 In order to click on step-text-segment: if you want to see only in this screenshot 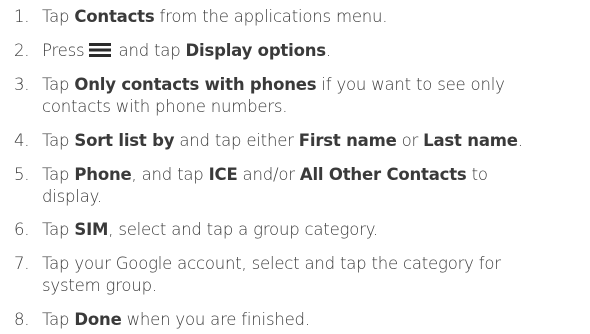, I will do `click(410, 84)`.